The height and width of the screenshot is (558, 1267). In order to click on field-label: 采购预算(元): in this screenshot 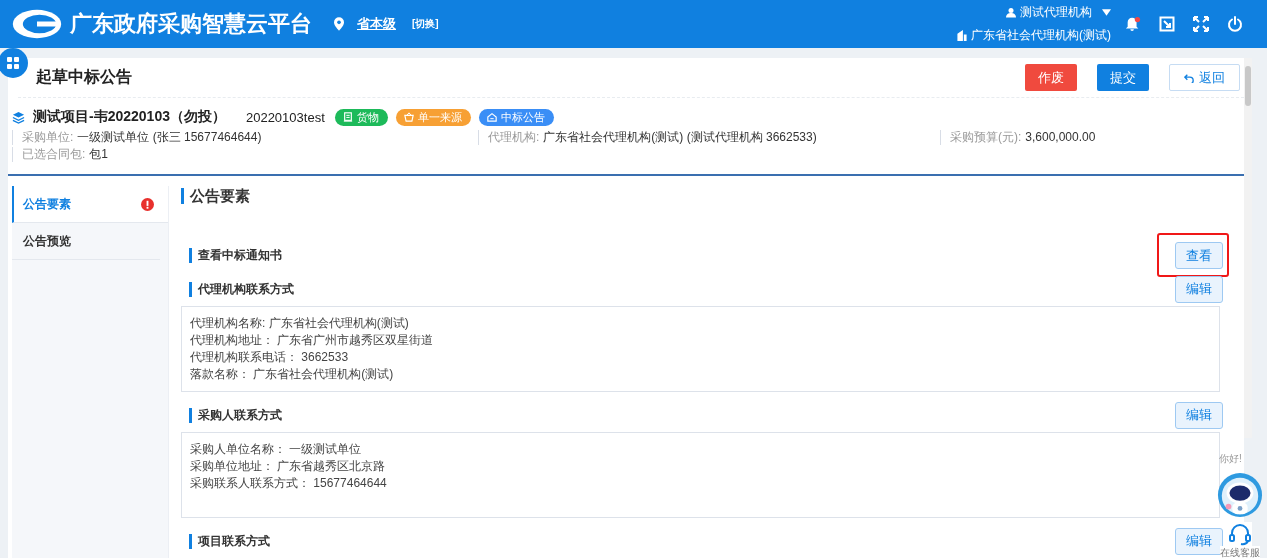, I will do `click(986, 137)`.